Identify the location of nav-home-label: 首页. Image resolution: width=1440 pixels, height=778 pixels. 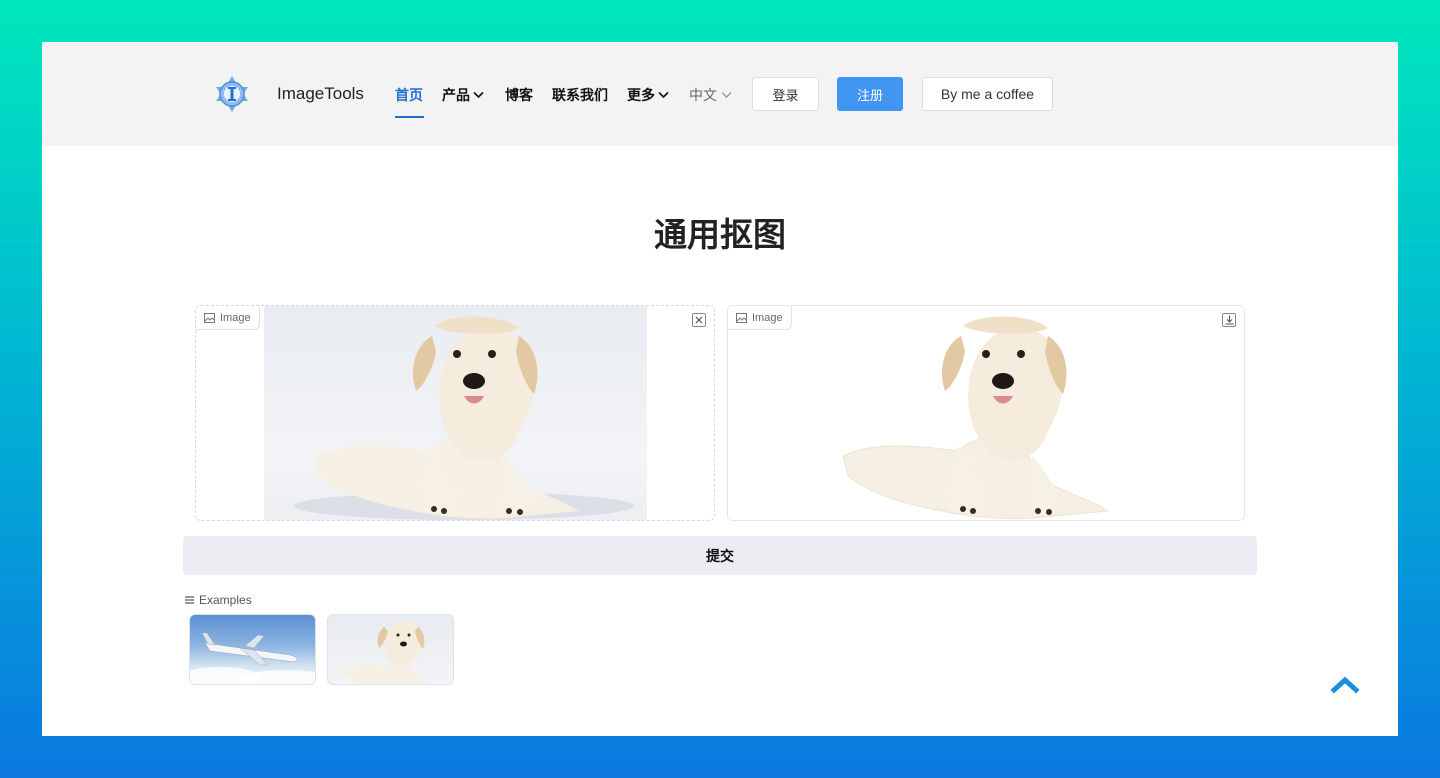
(409, 96).